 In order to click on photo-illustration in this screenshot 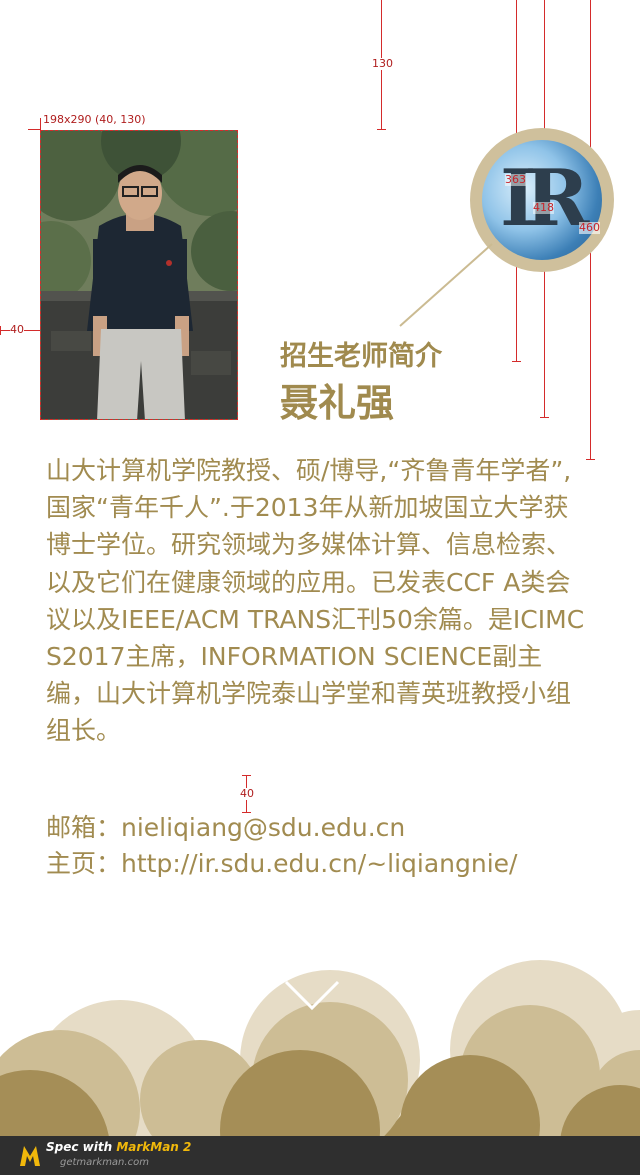, I will do `click(139, 275)`.